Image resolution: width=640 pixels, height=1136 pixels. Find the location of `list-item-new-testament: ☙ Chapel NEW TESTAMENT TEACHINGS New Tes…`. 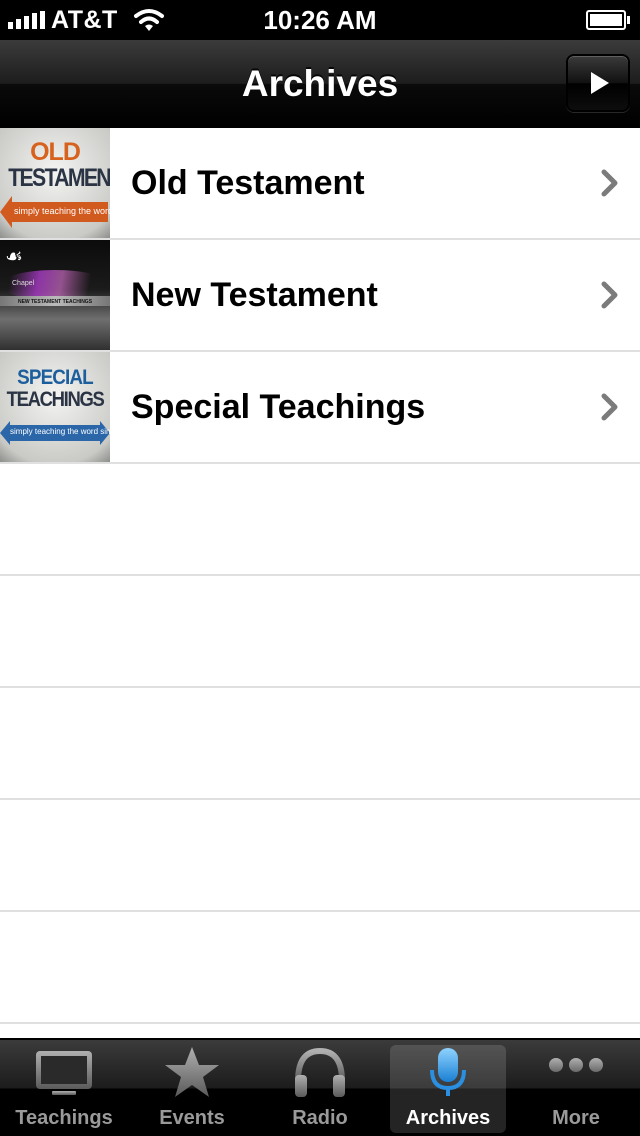

list-item-new-testament: ☙ Chapel NEW TESTAMENT TEACHINGS New Tes… is located at coordinates (320, 296).